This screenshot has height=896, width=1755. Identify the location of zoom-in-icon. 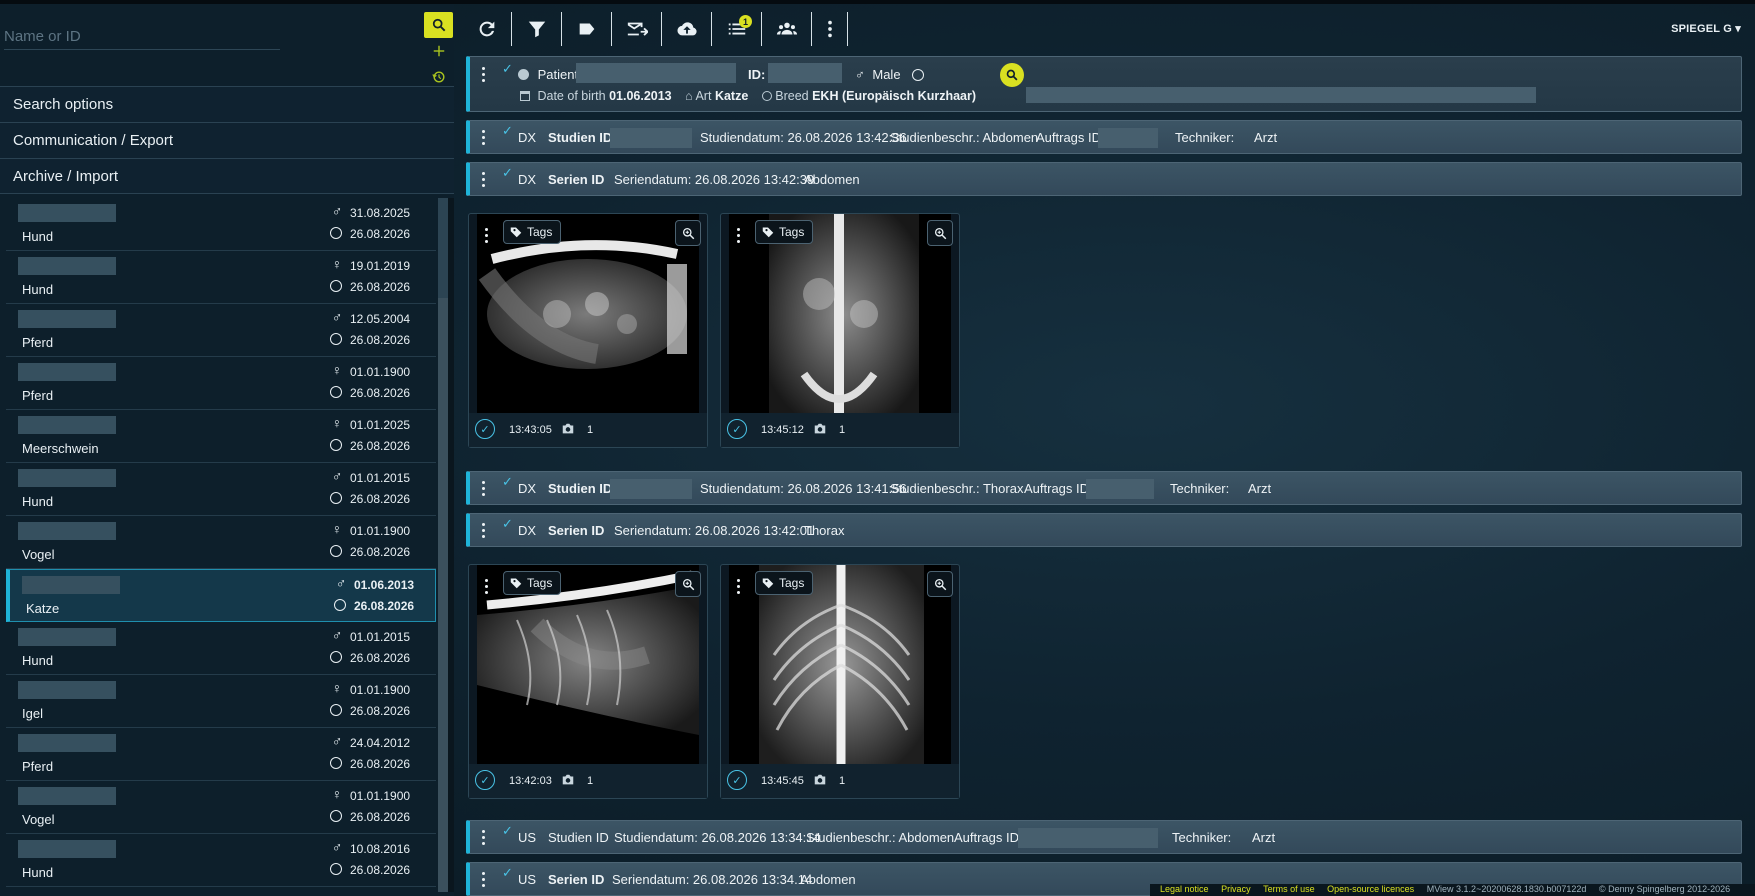
(940, 233).